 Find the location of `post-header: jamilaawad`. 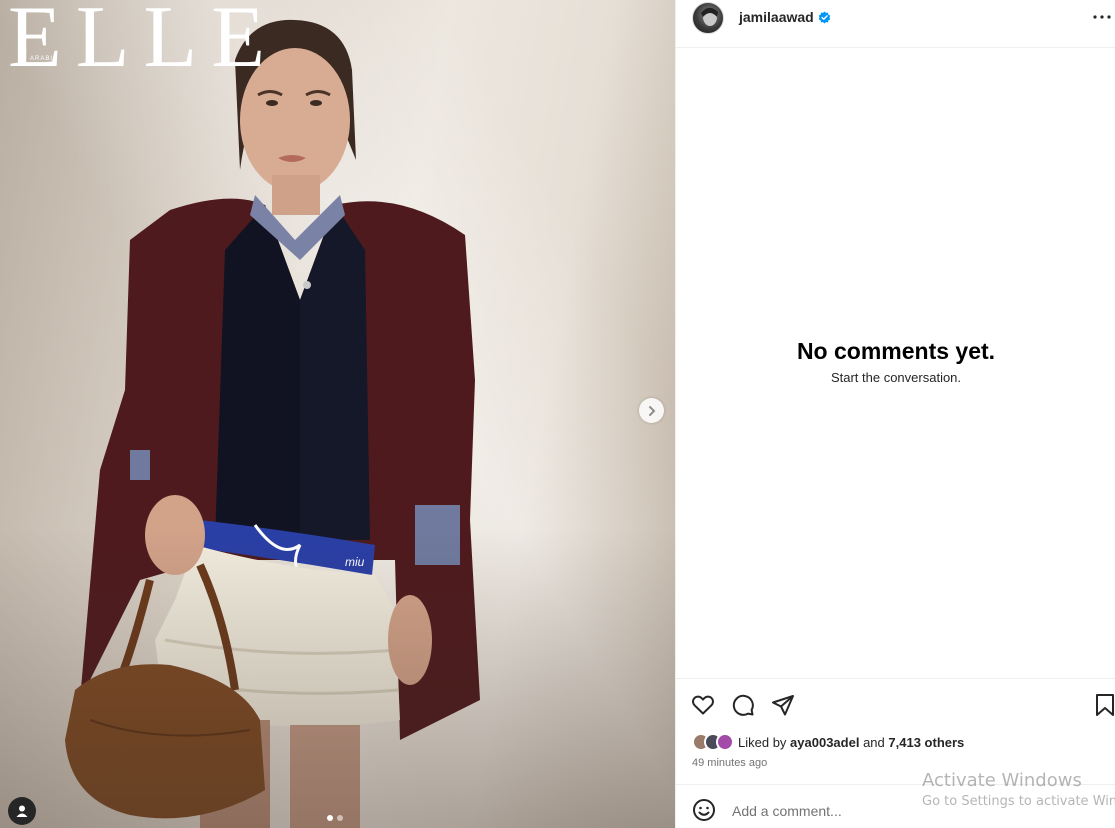

post-header: jamilaawad is located at coordinates (895, 24).